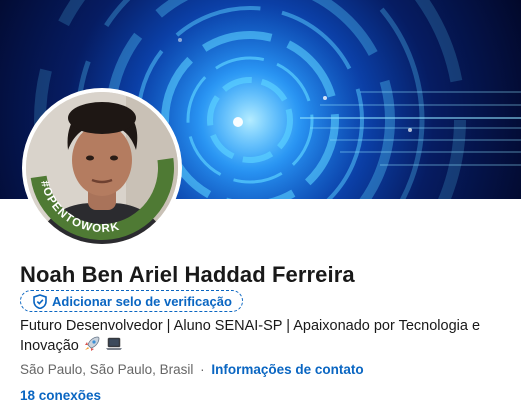 This screenshot has height=411, width=521. What do you see at coordinates (40, 301) in the screenshot?
I see `shield-check-icon` at bounding box center [40, 301].